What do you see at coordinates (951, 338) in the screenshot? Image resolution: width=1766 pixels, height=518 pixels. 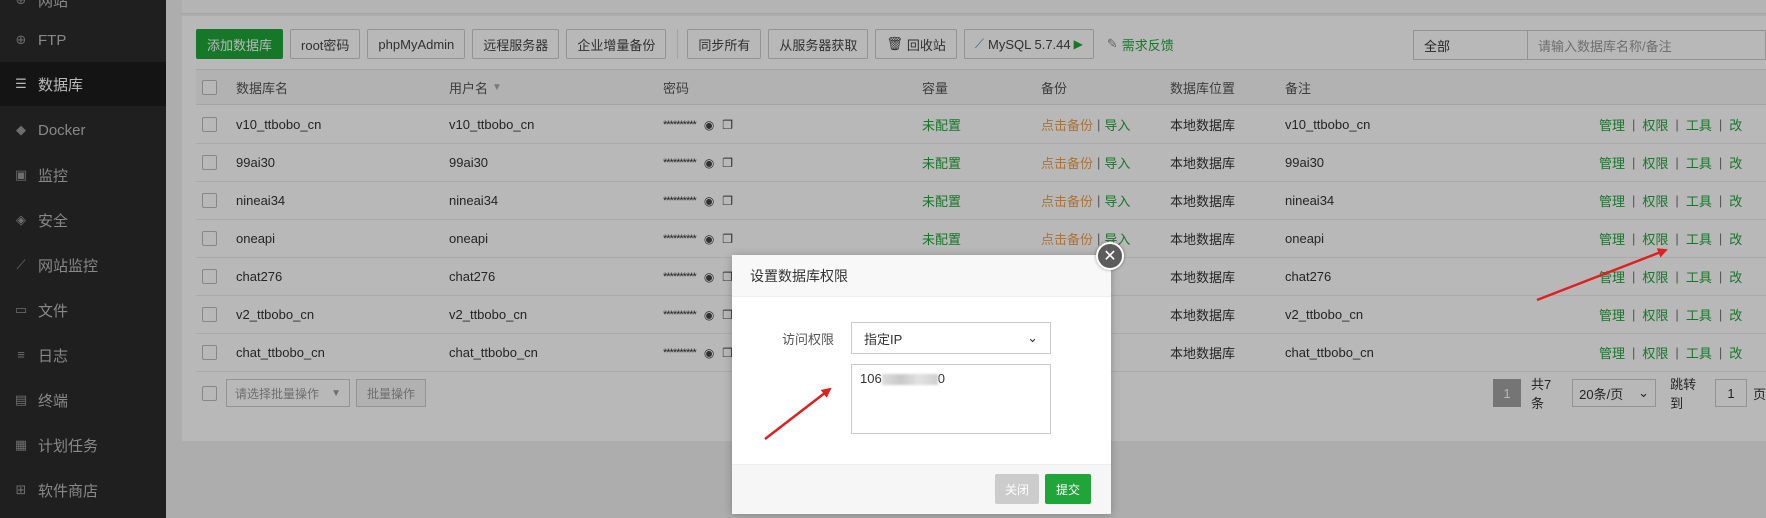 I see `access-permission-select: 指定IP ⌄` at bounding box center [951, 338].